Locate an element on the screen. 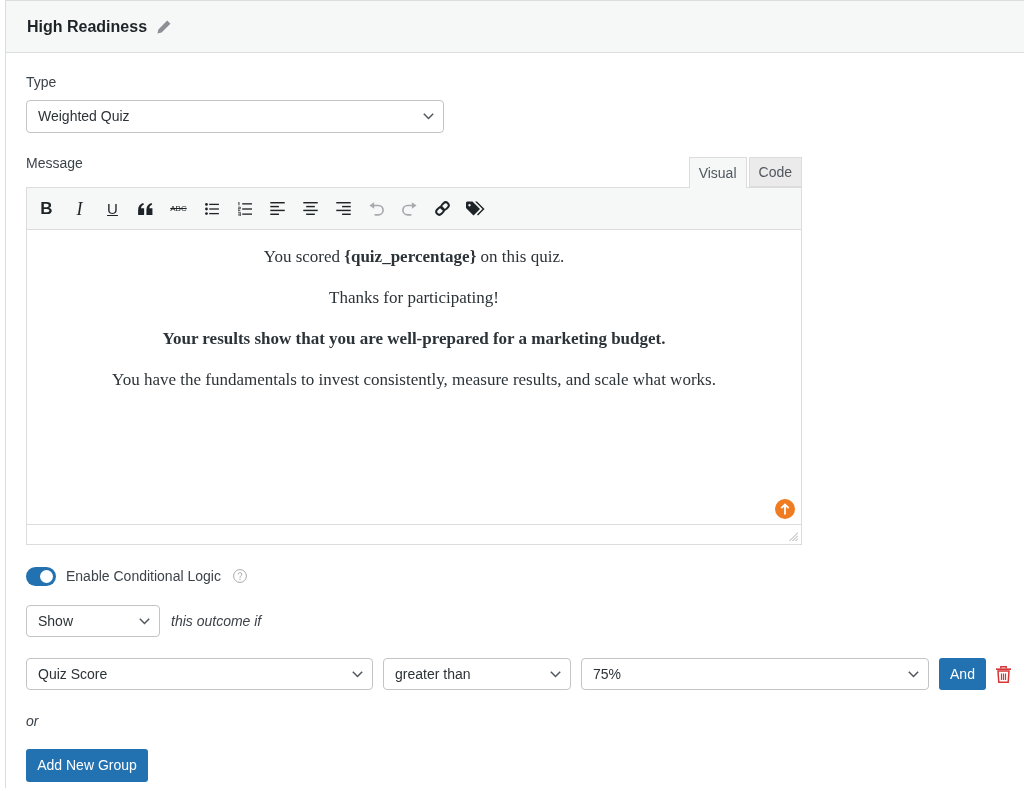 Image resolution: width=1024 pixels, height=788 pixels. bold-button: B is located at coordinates (46, 208).